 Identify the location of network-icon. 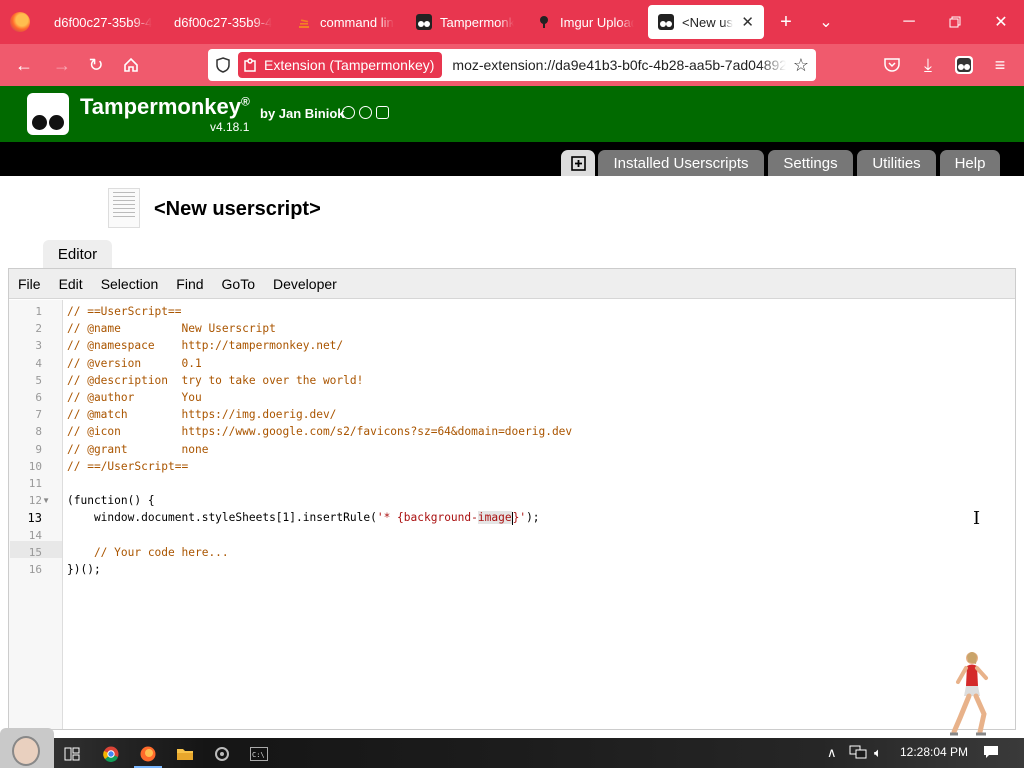
(858, 753).